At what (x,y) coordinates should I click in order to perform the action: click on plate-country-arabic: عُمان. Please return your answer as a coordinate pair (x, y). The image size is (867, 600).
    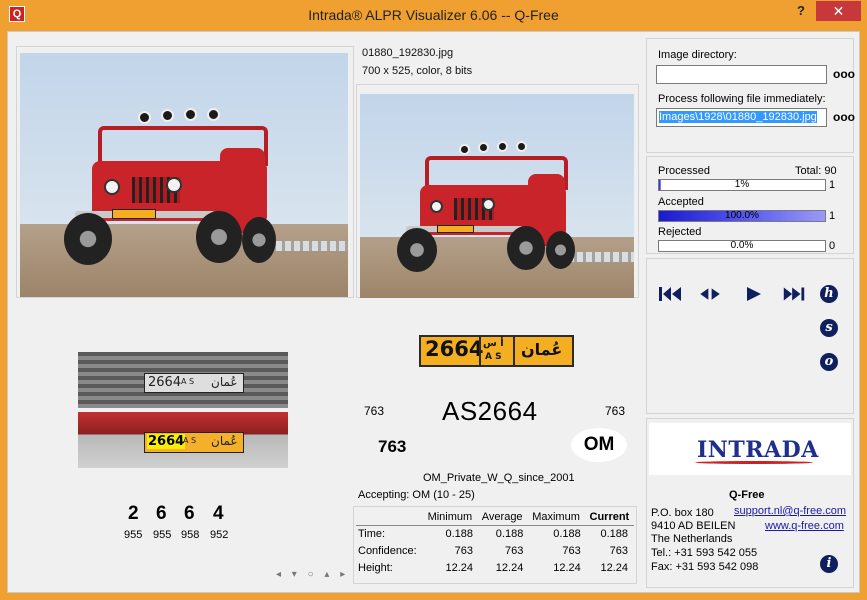
    Looking at the image, I should click on (542, 349).